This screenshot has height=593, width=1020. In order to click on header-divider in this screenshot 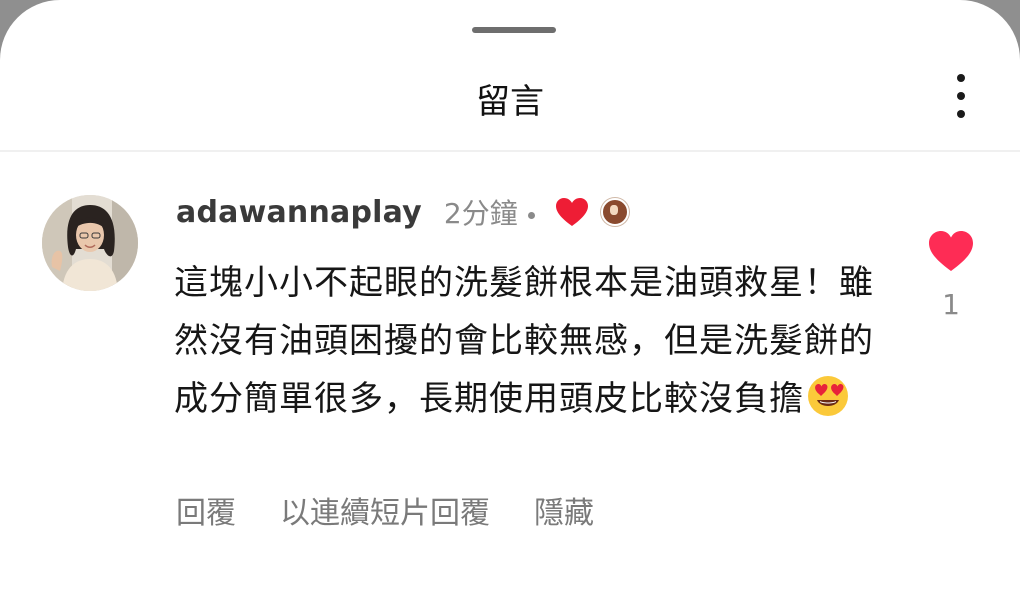, I will do `click(510, 151)`.